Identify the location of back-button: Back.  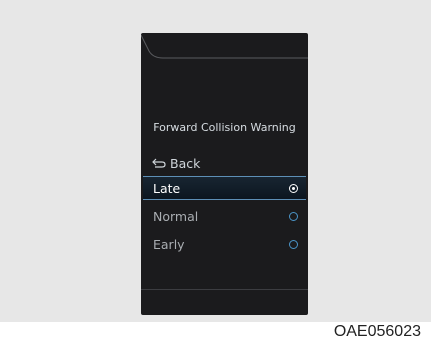
(175, 163).